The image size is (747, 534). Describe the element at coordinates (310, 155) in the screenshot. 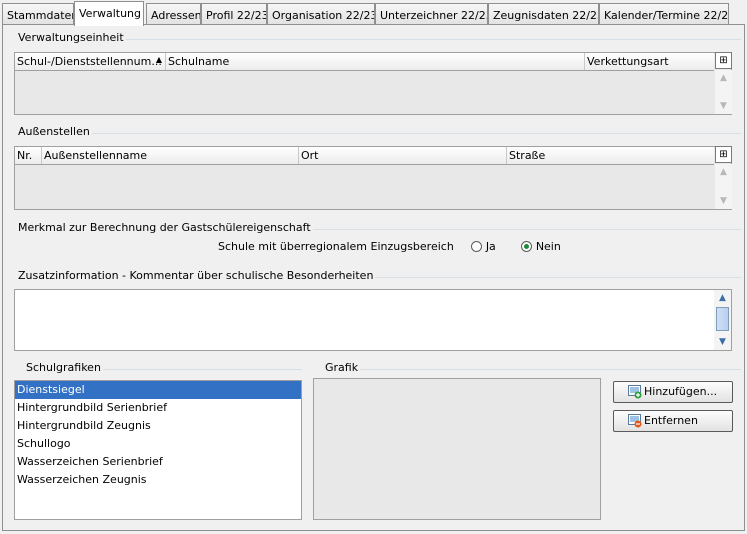

I see `column-label: Ort` at that location.